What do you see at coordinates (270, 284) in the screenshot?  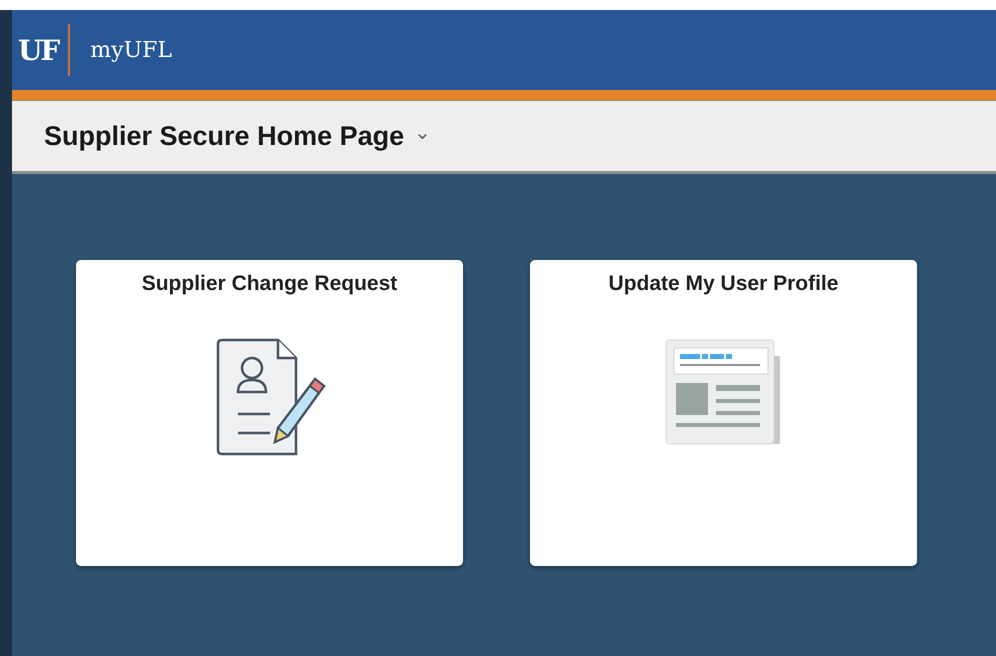 I see `tile-title: Supplier Change Request` at bounding box center [270, 284].